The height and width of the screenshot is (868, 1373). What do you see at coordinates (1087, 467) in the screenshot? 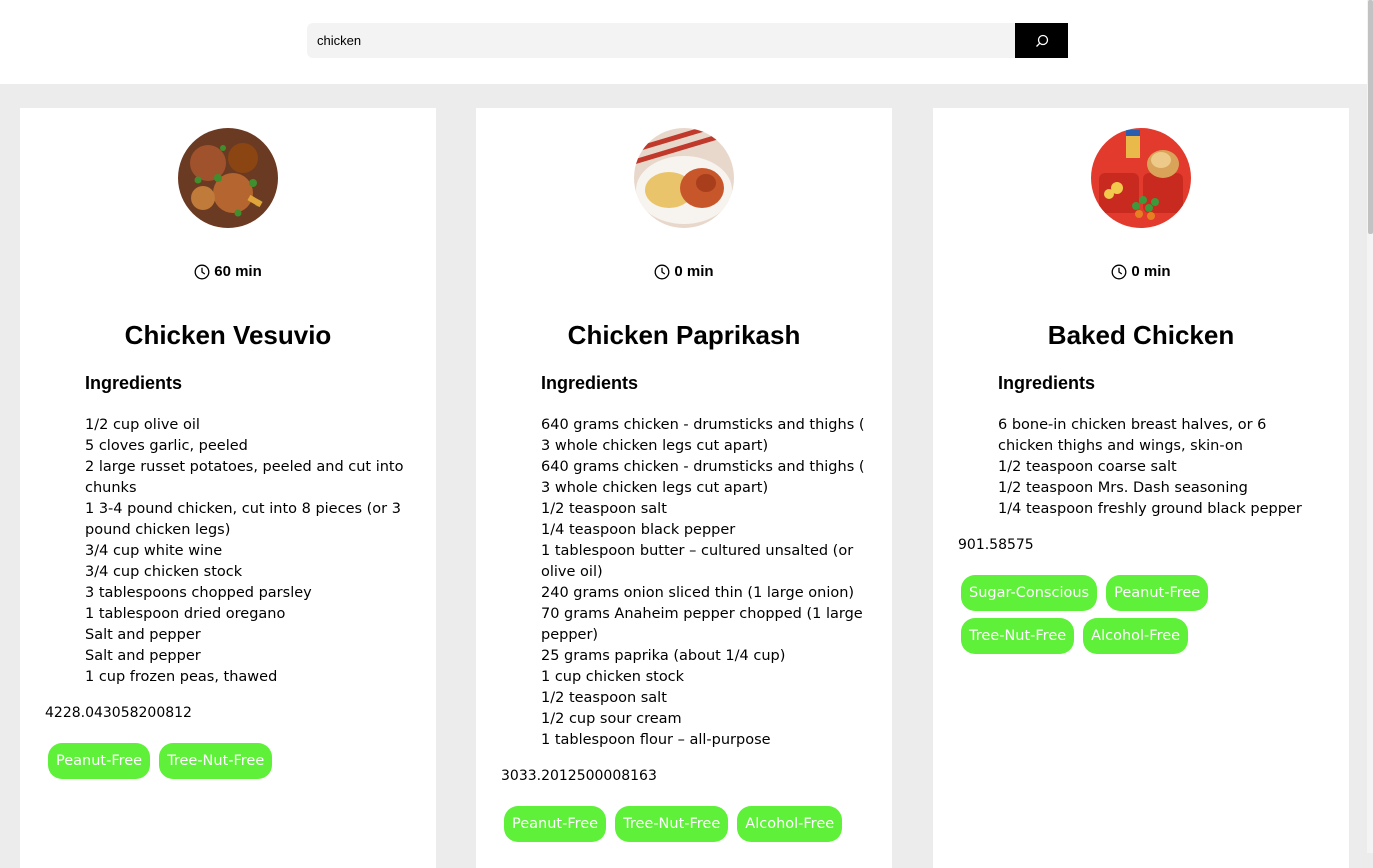
I see `ingredient-item: 1/2 teaspoon coarse salt` at bounding box center [1087, 467].